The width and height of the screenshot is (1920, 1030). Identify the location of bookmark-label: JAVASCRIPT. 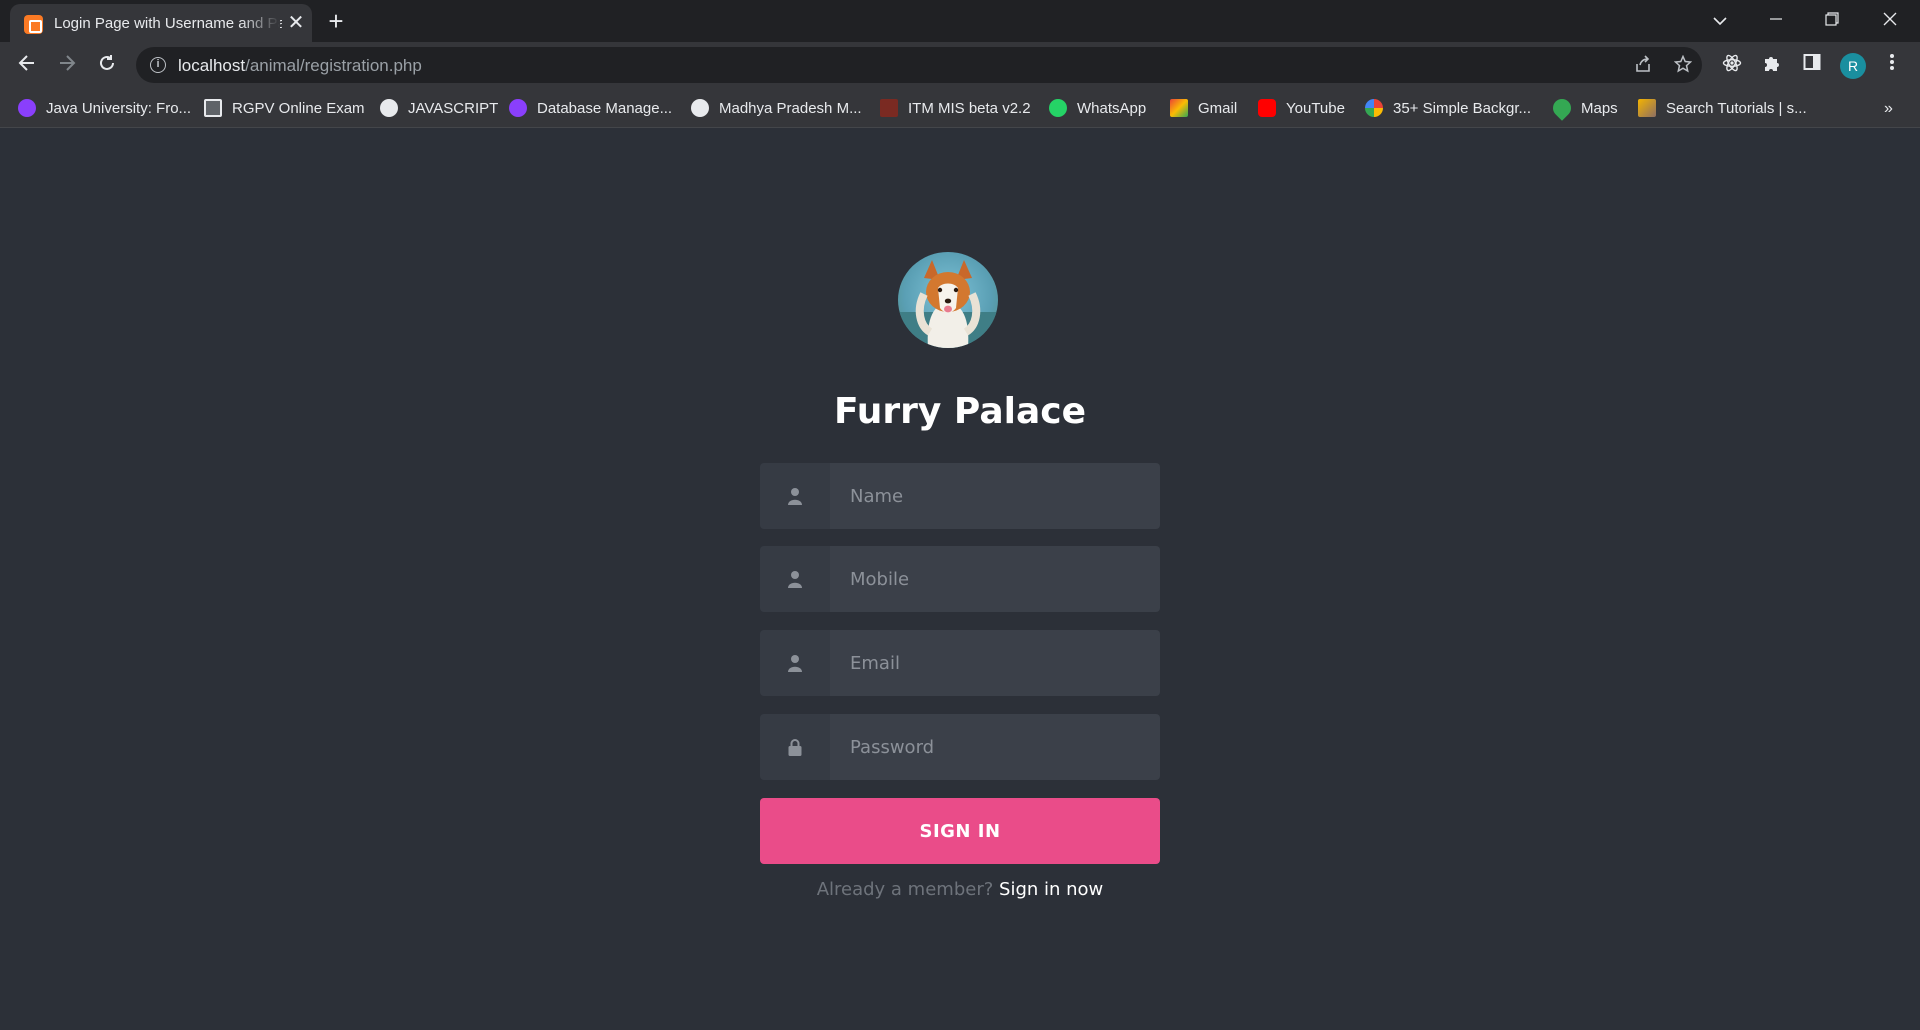
(453, 108).